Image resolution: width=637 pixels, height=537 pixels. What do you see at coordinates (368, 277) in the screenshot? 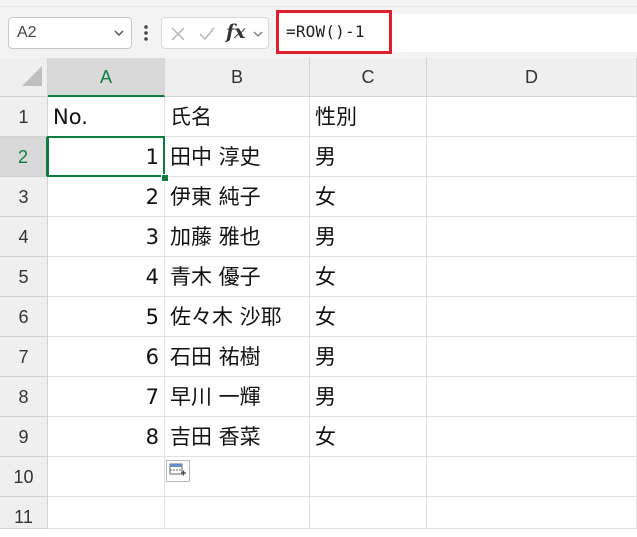
I see `cell-c5: 女` at bounding box center [368, 277].